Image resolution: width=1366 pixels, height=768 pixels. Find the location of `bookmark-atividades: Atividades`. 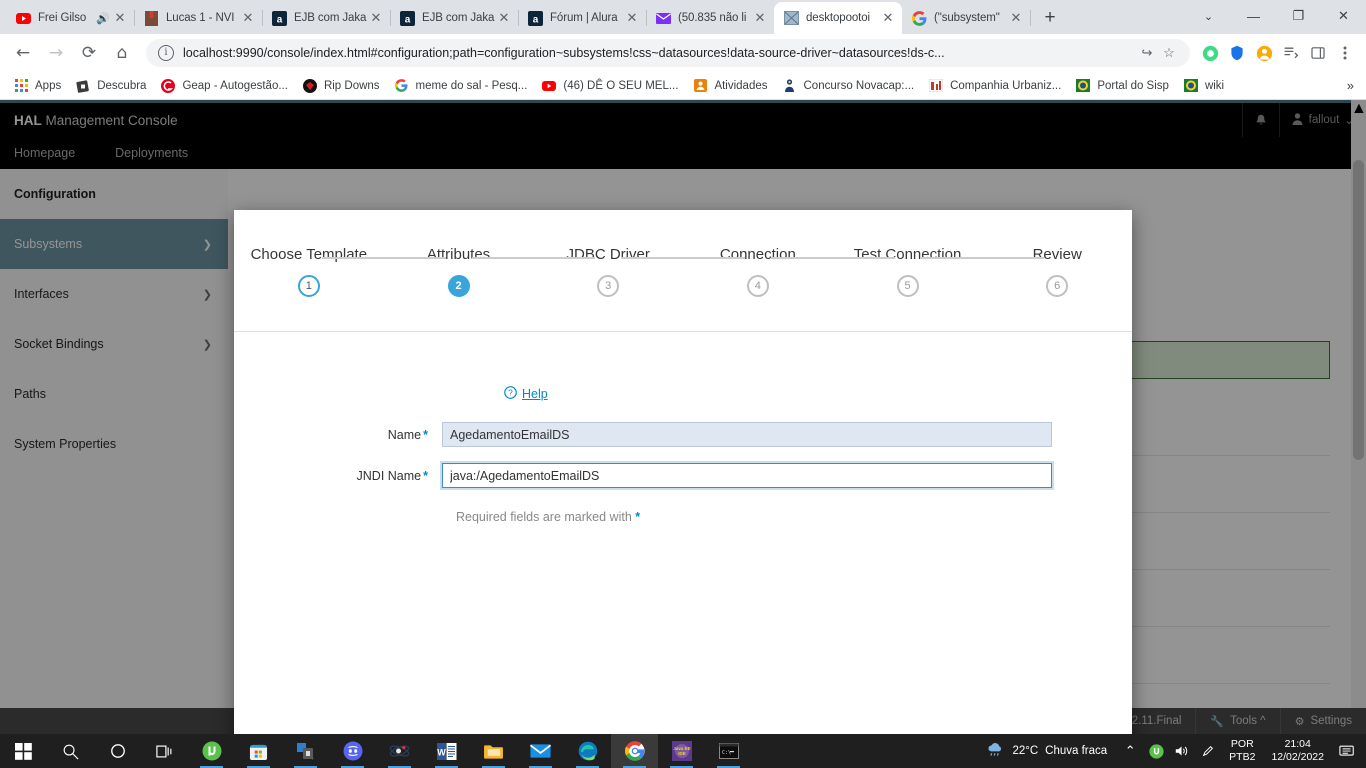

bookmark-atividades: Atividades is located at coordinates (729, 86).